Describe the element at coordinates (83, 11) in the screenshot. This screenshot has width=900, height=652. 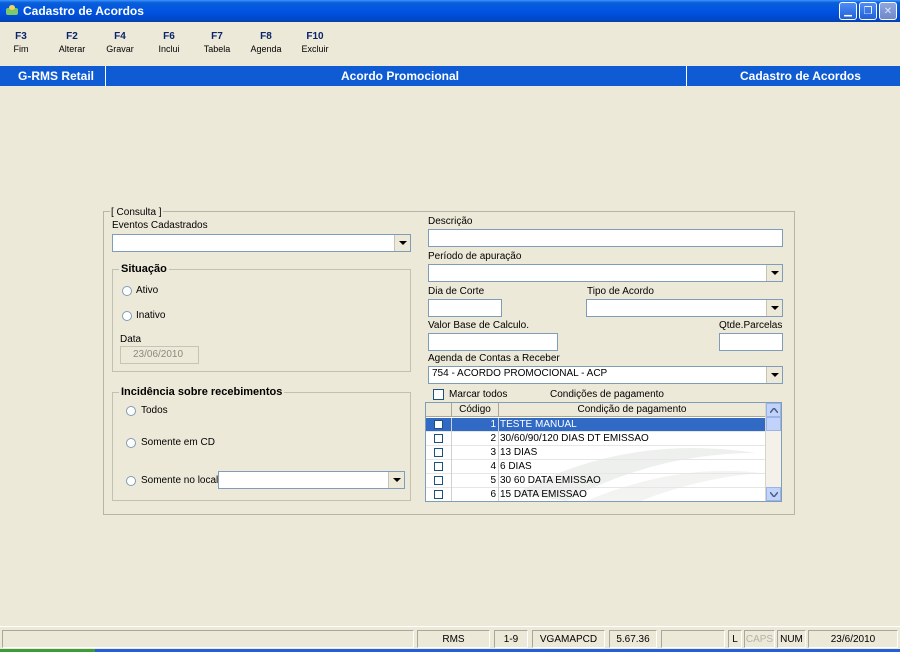
I see `window-title: Cadastro de Acordos` at that location.